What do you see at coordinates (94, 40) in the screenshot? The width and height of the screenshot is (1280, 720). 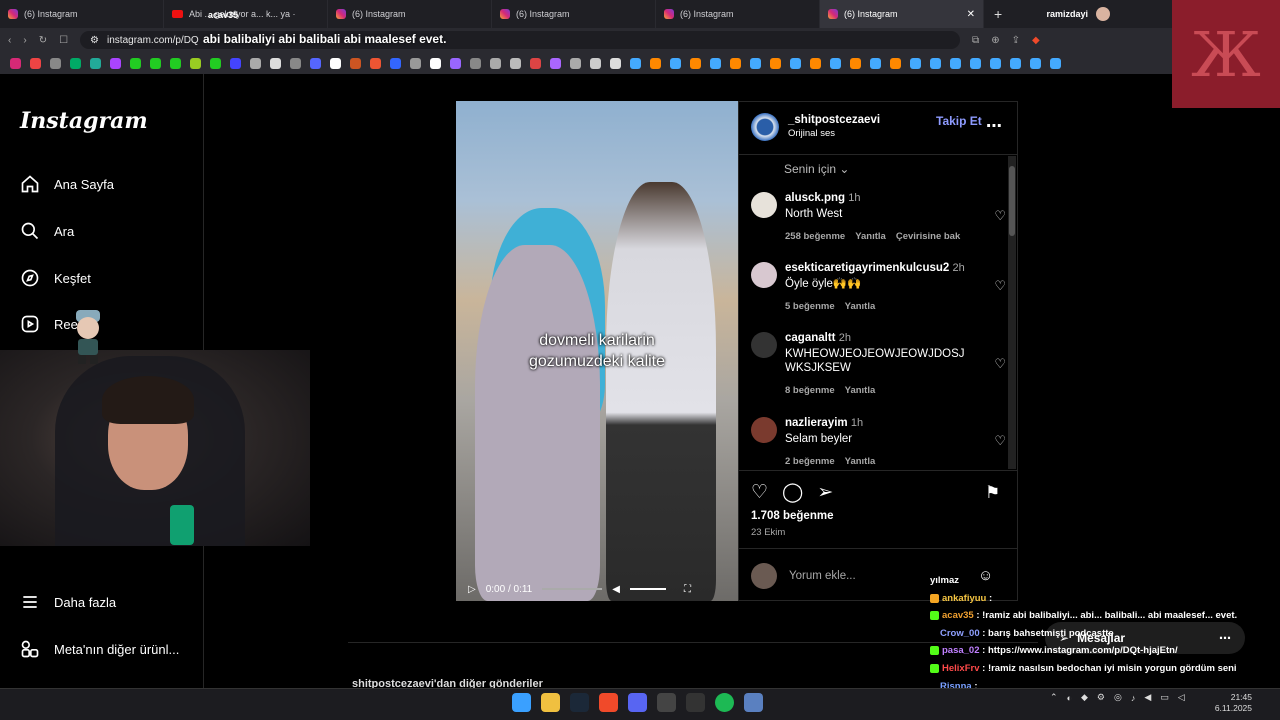 I see `site-info-icon: ⚙` at bounding box center [94, 40].